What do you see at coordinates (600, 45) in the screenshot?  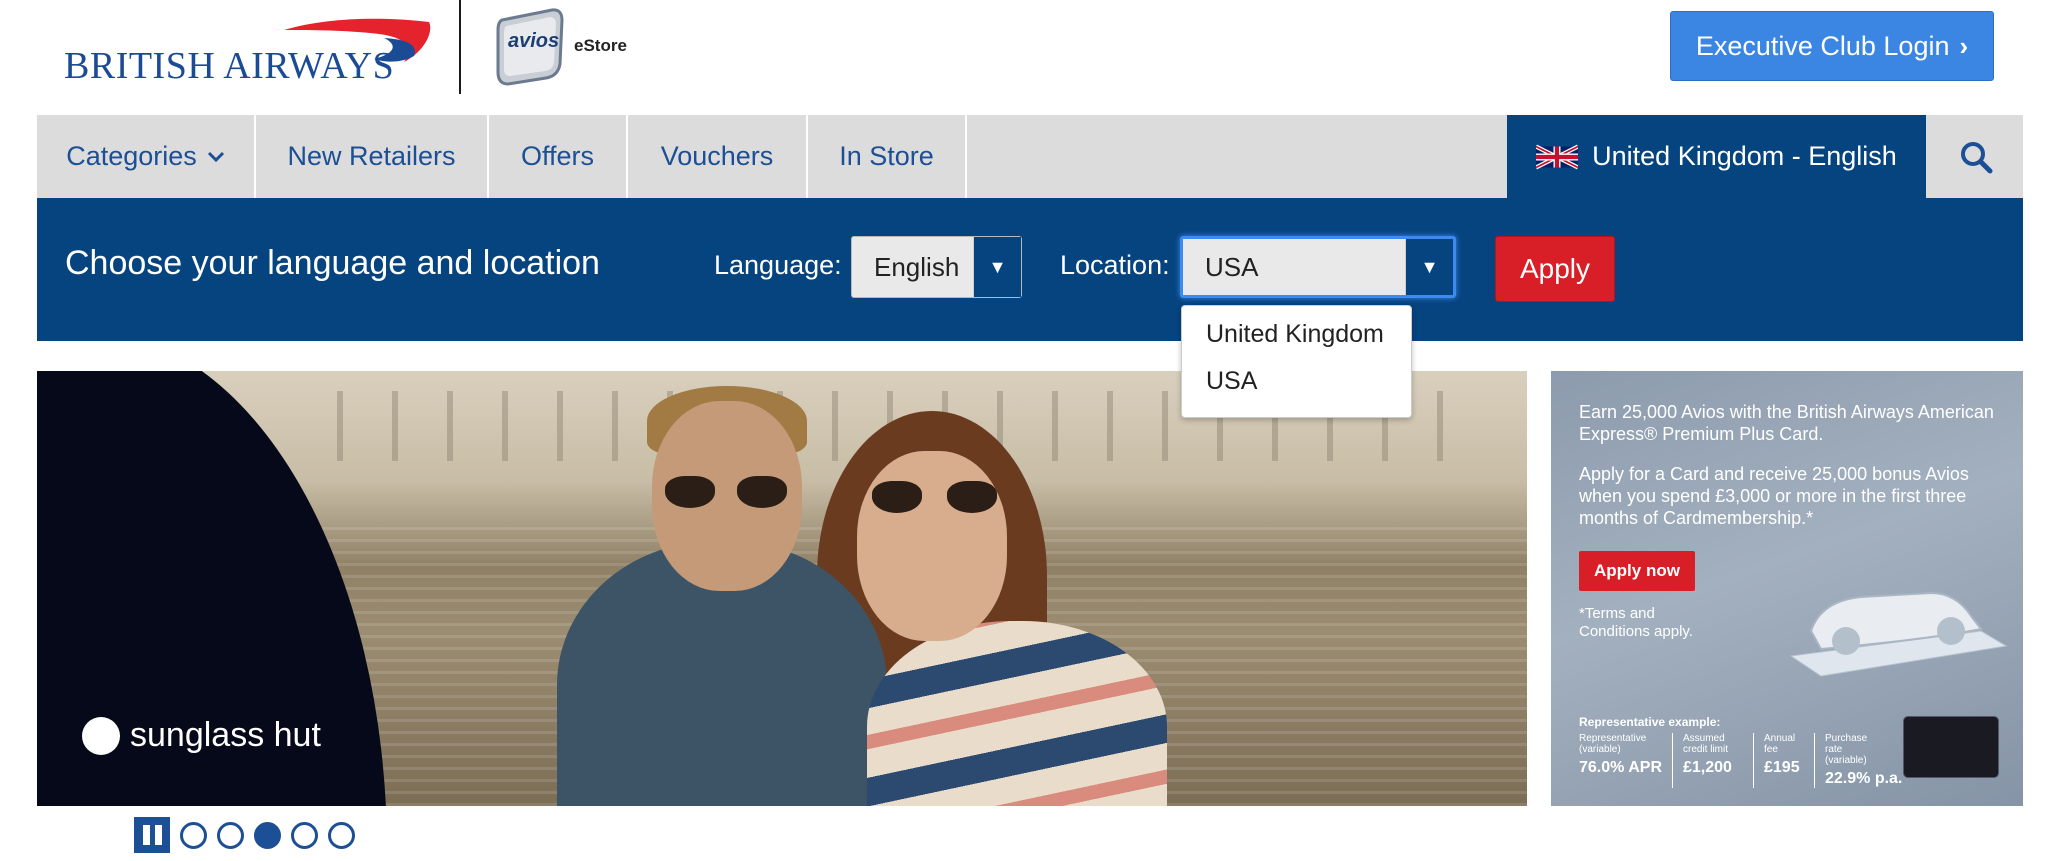 I see `estore-label: eStore` at bounding box center [600, 45].